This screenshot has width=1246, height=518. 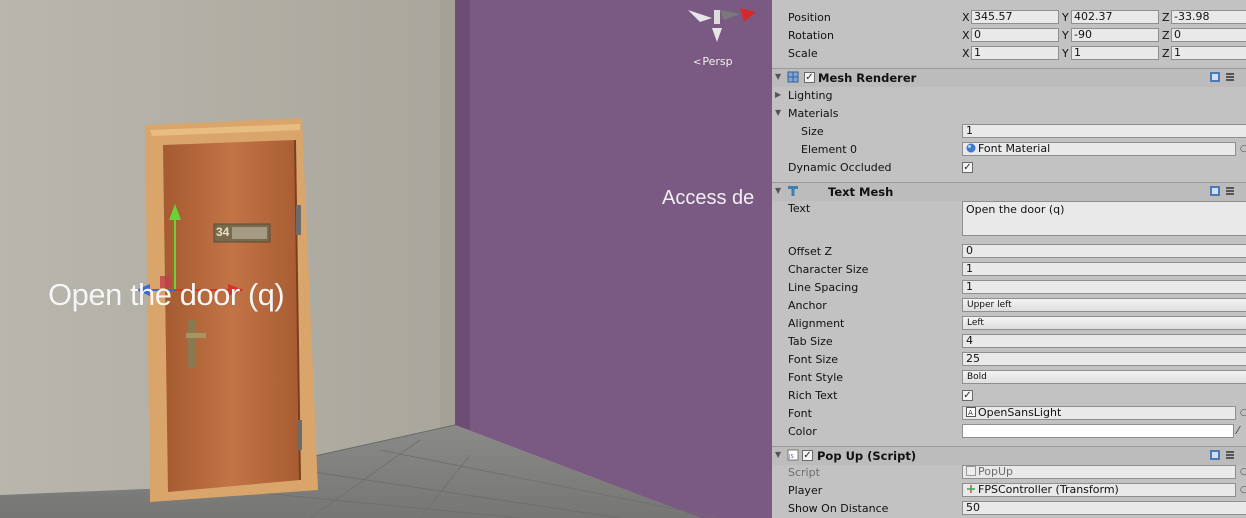 I want to click on script-field: PopUp, so click(x=1099, y=472).